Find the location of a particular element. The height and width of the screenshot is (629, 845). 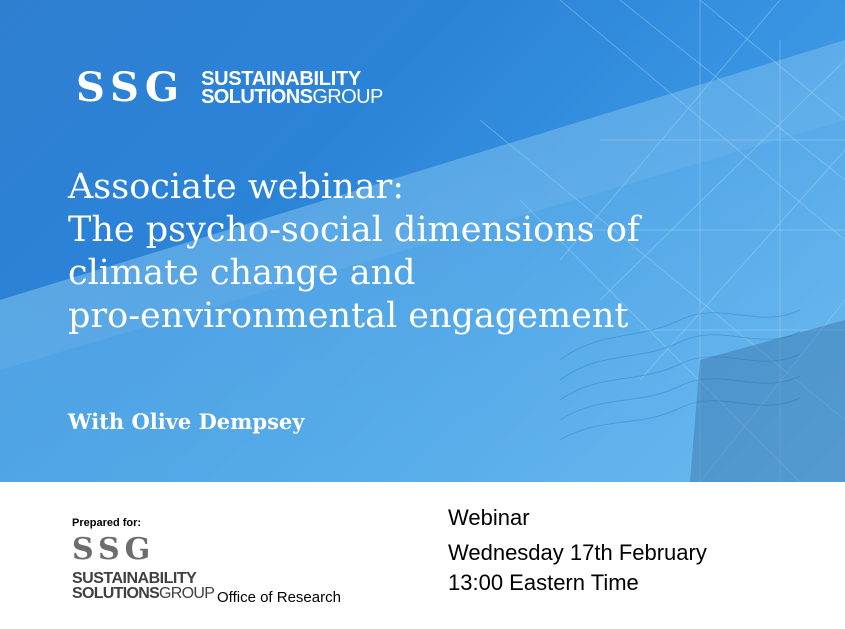

ssg-logo-footer: SSG SUSTAINABILITY SOLUTIONSGROUP is located at coordinates (143, 567).